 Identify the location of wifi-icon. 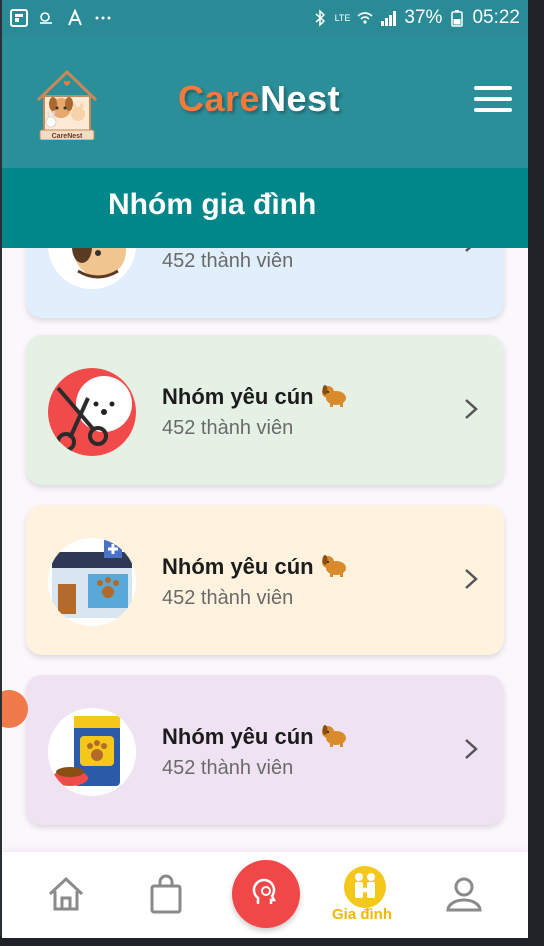
(365, 18).